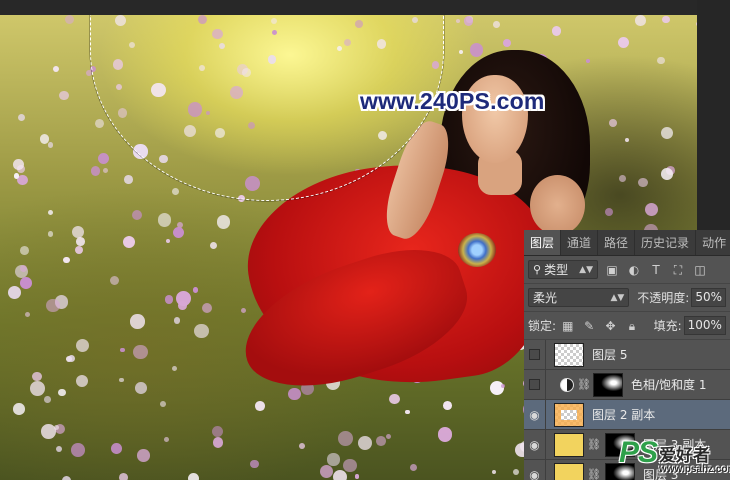  Describe the element at coordinates (607, 384) in the screenshot. I see `layer-mask-thumbnail` at that location.